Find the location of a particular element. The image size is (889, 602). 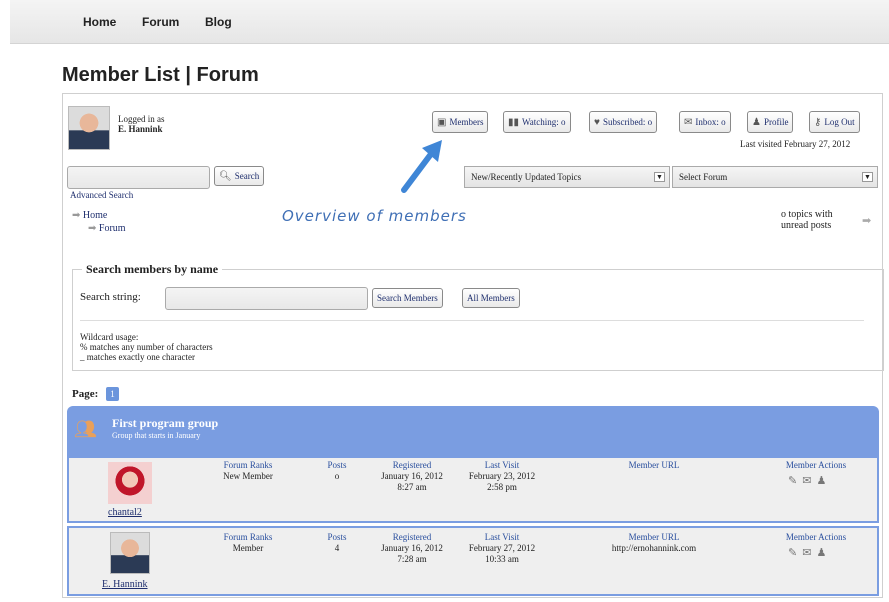

all-members-button: All Members is located at coordinates (491, 298).